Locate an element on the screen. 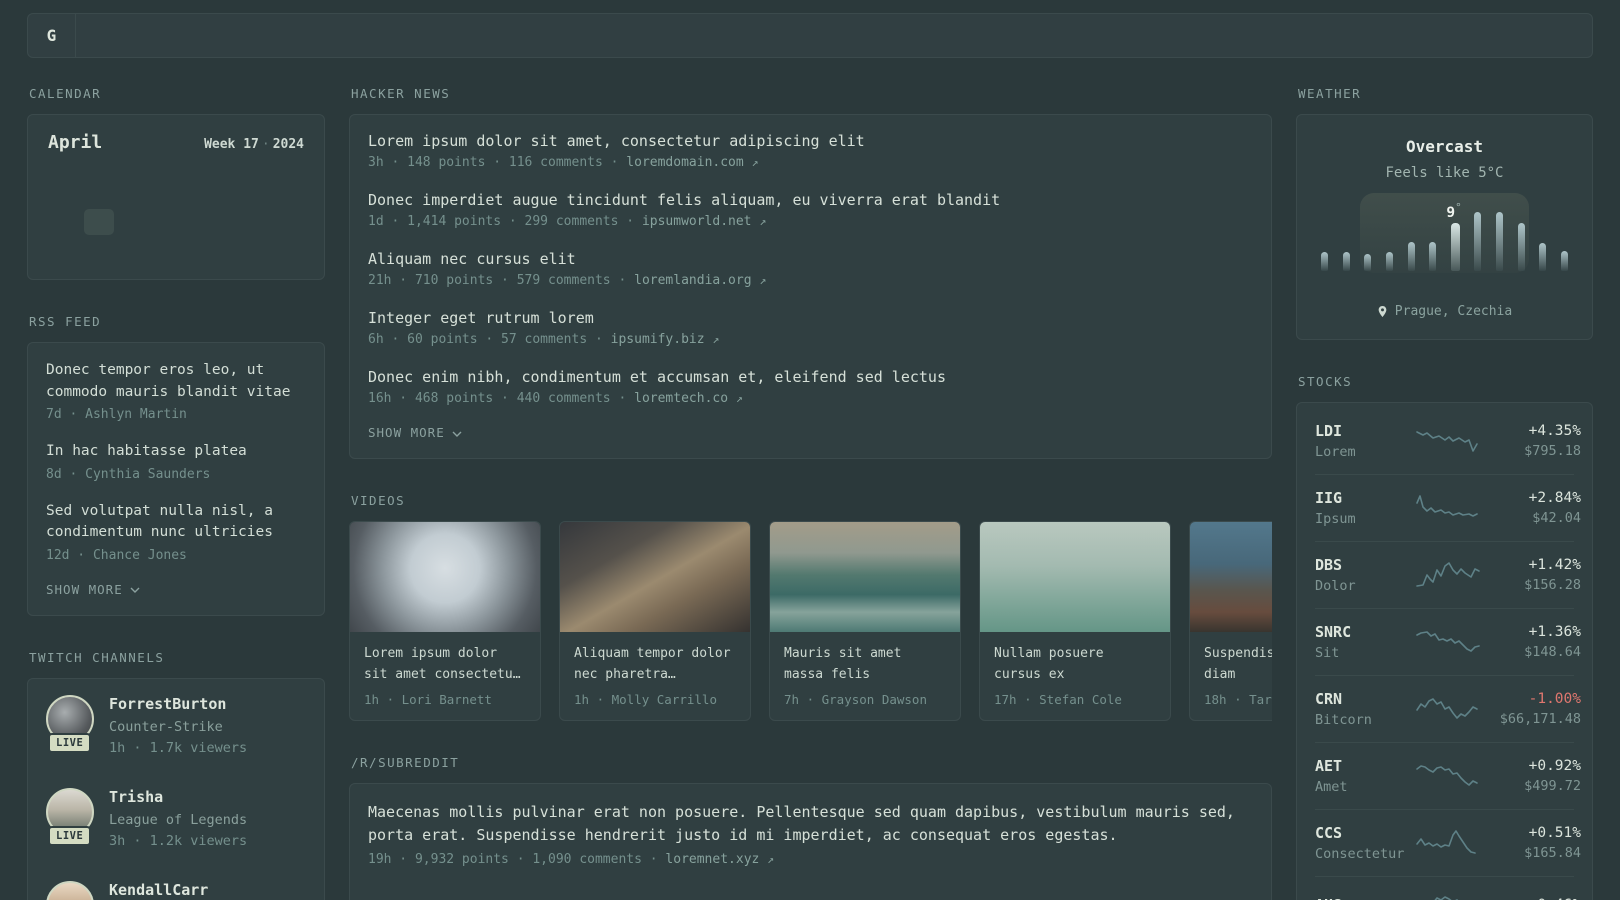 This screenshot has height=900, width=1620. rss-item-meta: 8d · Cynthia Saunders is located at coordinates (128, 474).